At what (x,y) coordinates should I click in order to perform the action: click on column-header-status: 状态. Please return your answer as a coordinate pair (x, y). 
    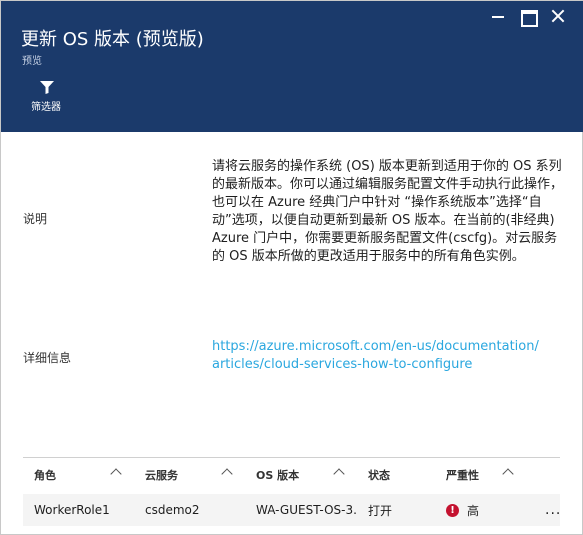
    Looking at the image, I should click on (396, 475).